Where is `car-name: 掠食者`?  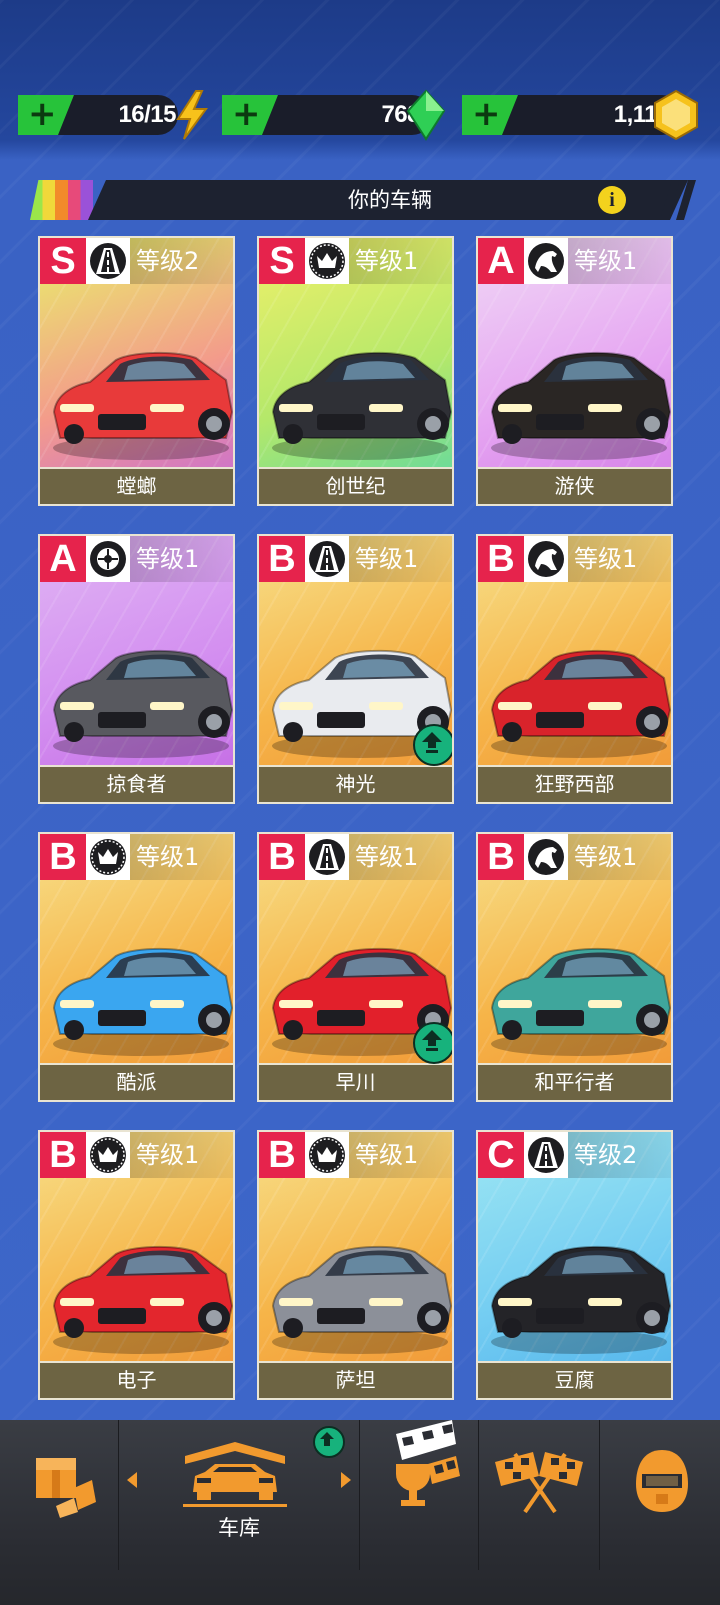
car-name: 掠食者 is located at coordinates (136, 783).